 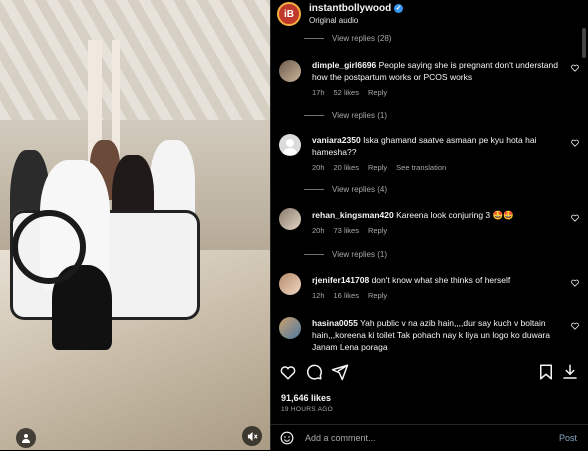 What do you see at coordinates (353, 215) in the screenshot?
I see `comment-username: rehan_kingsman420` at bounding box center [353, 215].